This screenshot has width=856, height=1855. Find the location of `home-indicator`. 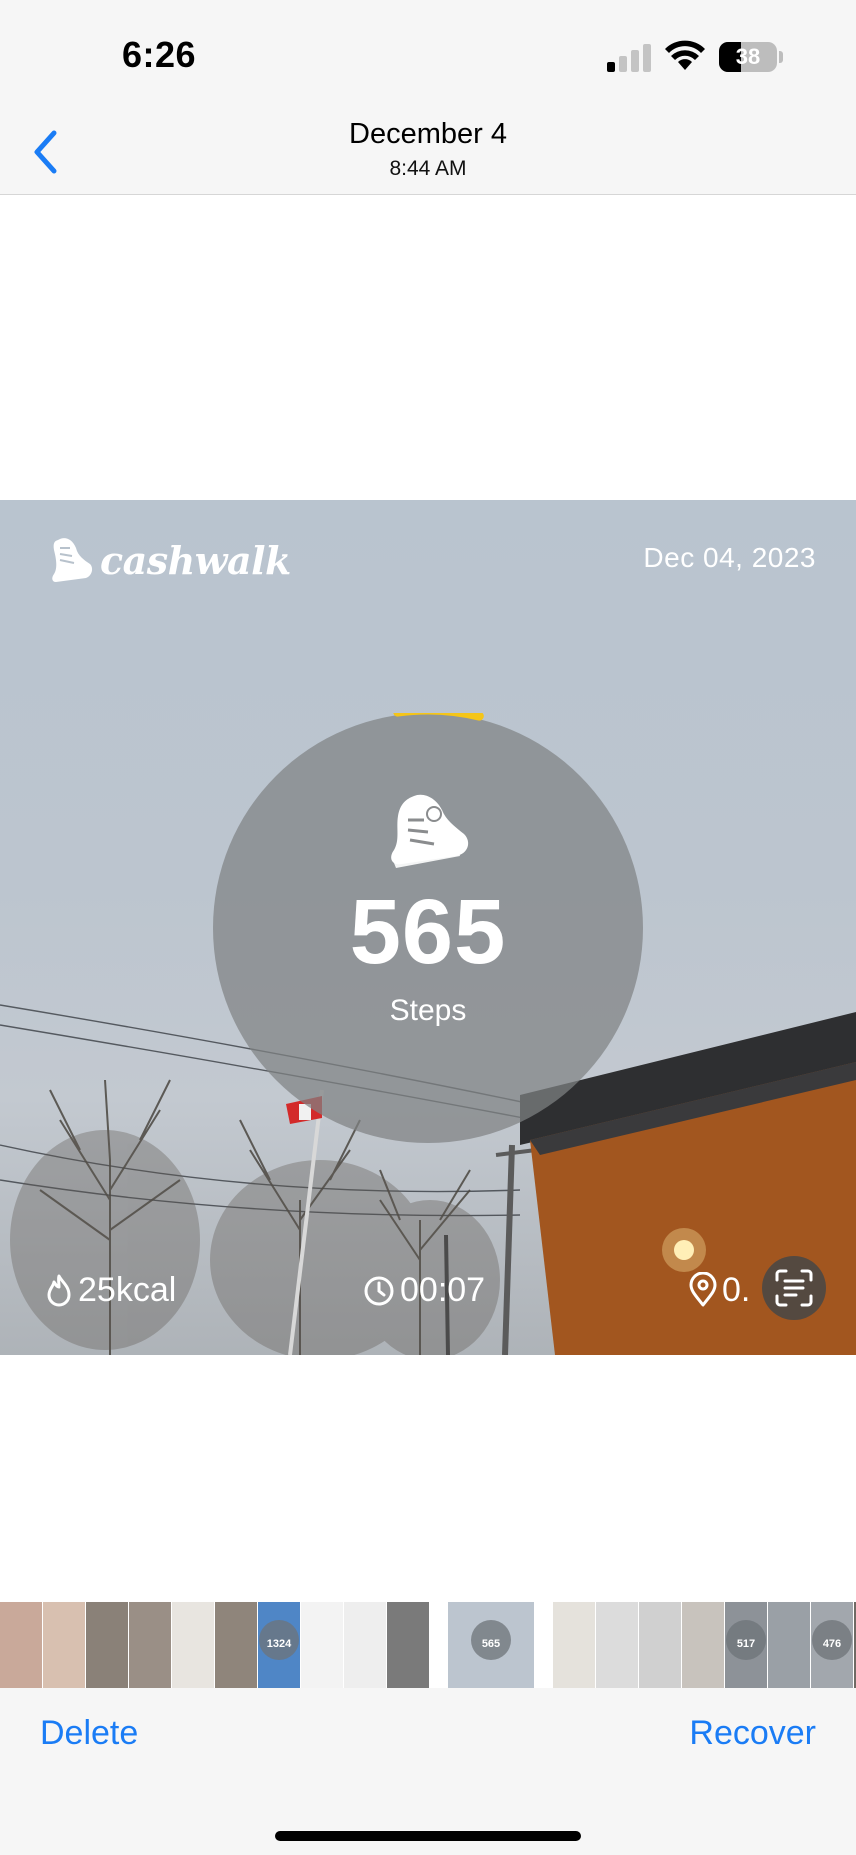

home-indicator is located at coordinates (428, 1836).